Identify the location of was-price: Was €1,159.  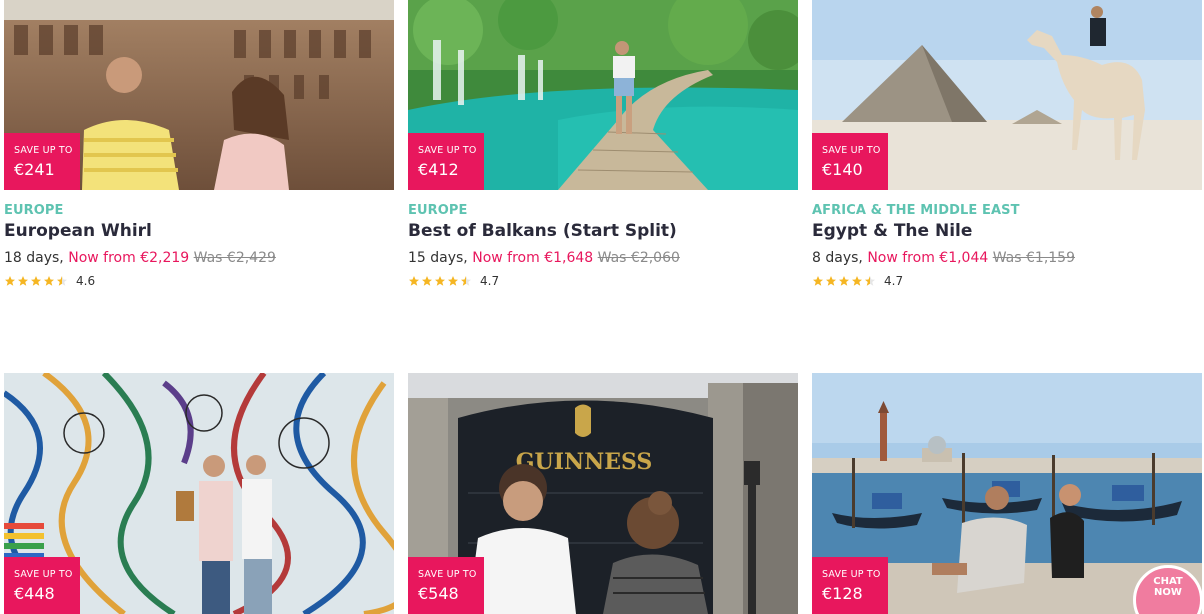
(1033, 258).